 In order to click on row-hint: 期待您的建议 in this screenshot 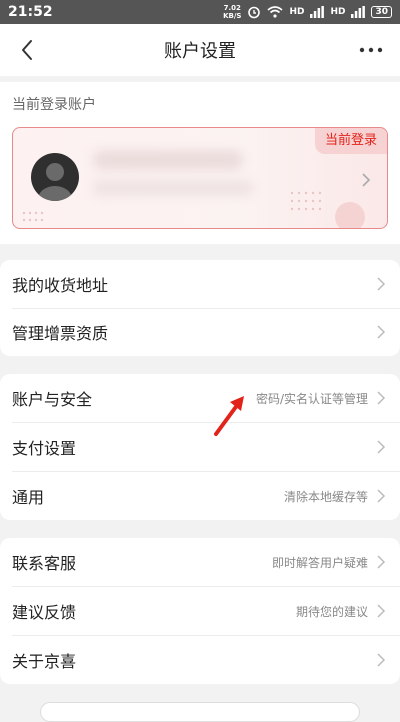, I will do `click(331, 611)`.